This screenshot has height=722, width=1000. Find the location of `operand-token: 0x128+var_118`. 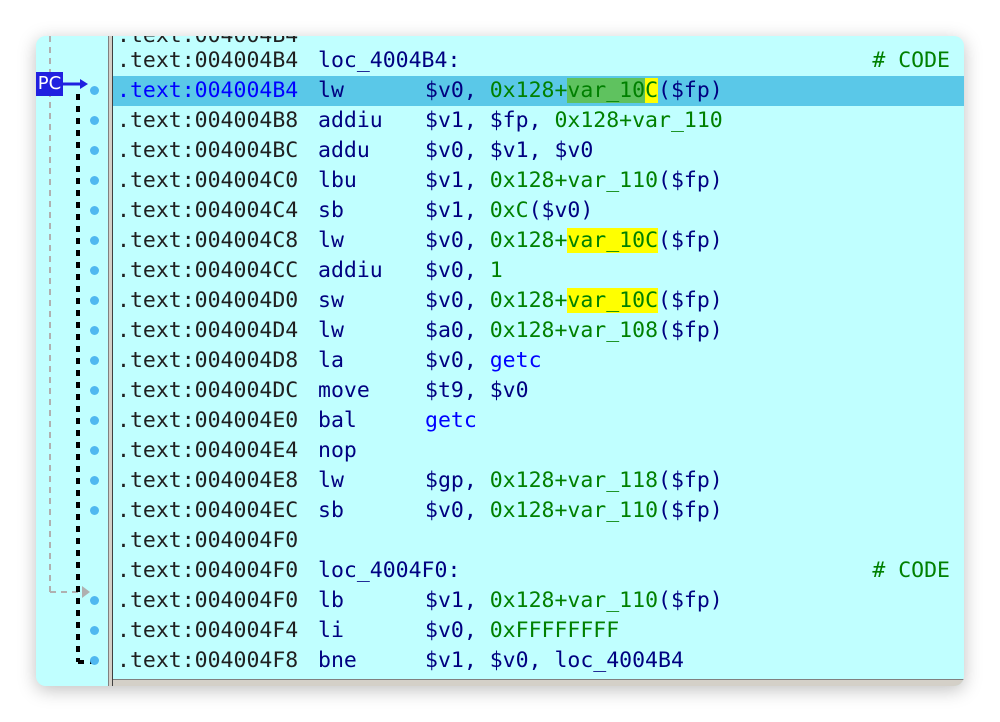

operand-token: 0x128+var_118 is located at coordinates (574, 480).